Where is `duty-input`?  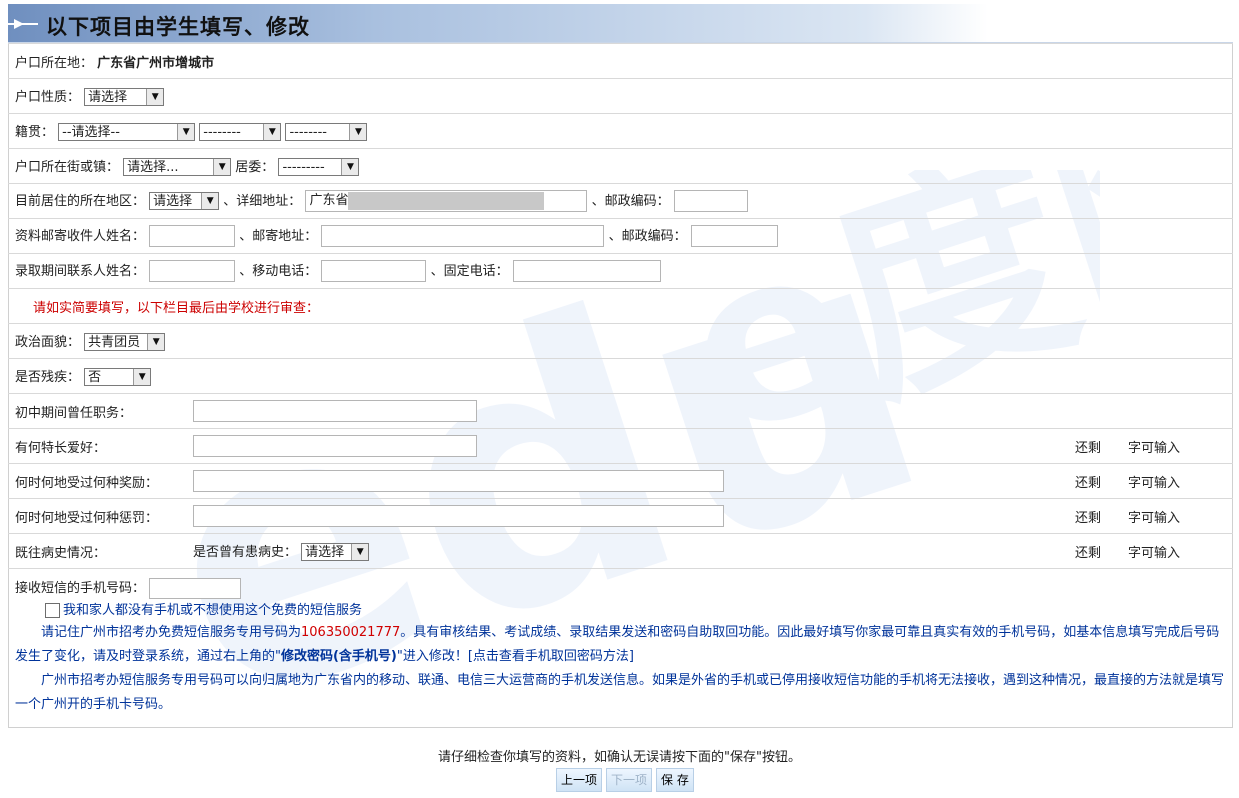
duty-input is located at coordinates (335, 411).